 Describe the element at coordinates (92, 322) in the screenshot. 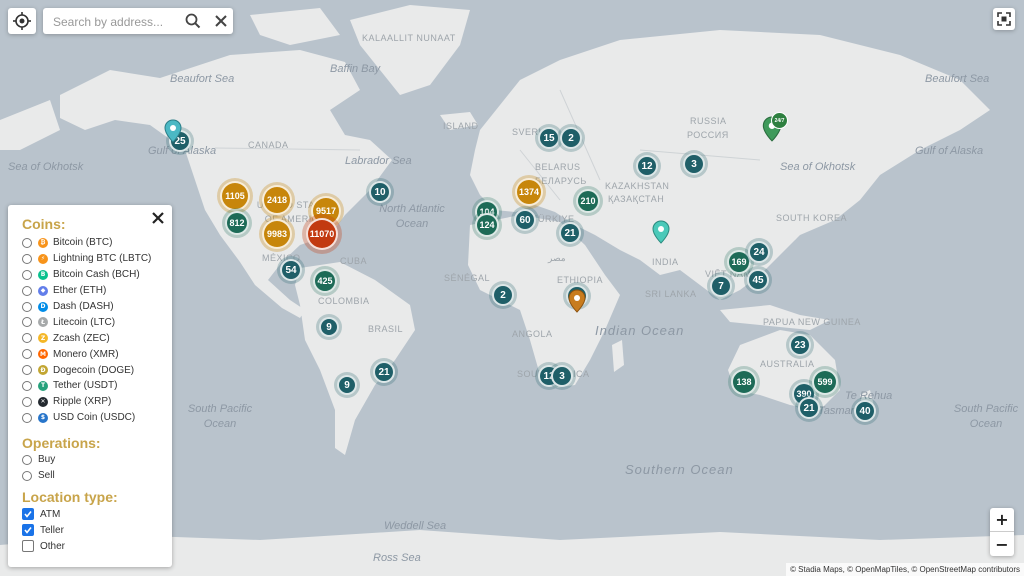

I see `coin-filter-ltc: Ł Litecoin (LTC)` at that location.